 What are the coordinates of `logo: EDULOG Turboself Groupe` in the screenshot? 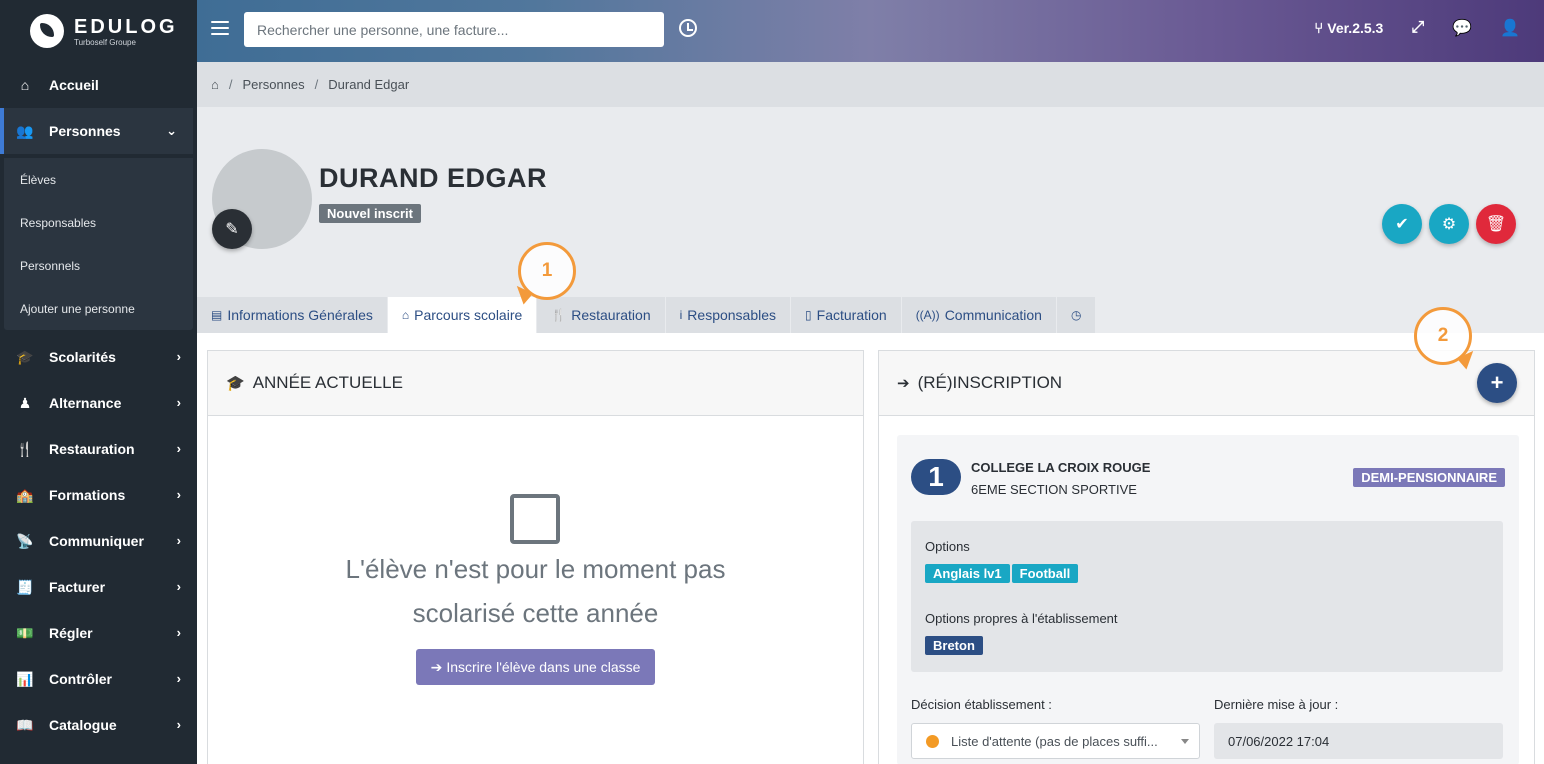 It's located at (98, 31).